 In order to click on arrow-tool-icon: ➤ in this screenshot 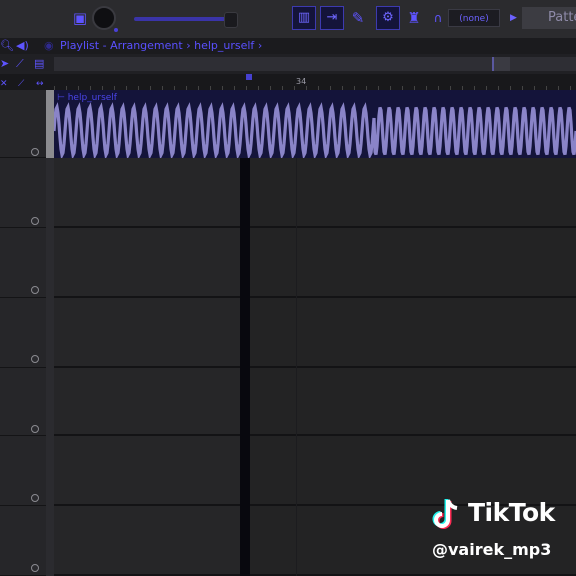, I will do `click(4, 64)`.